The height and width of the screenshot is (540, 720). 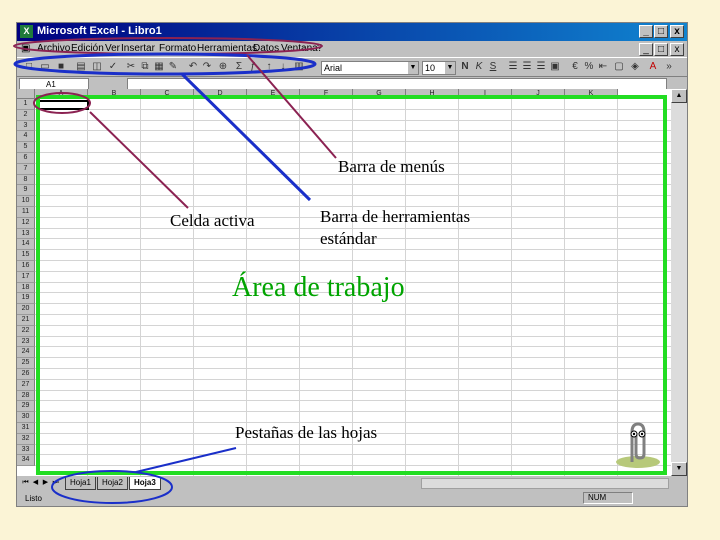 I want to click on row-header-34: 34, so click(x=26, y=461).